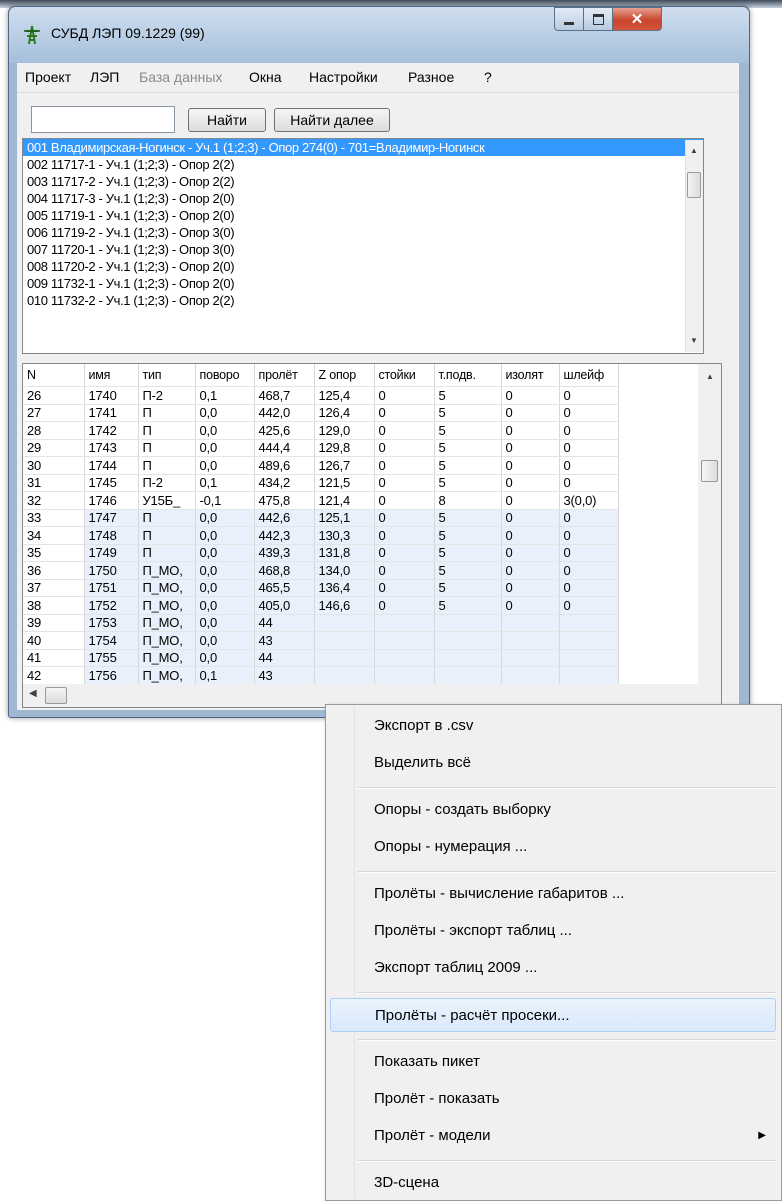  What do you see at coordinates (694, 246) in the screenshot?
I see `route-list-scrollbar: ▲ ▼` at bounding box center [694, 246].